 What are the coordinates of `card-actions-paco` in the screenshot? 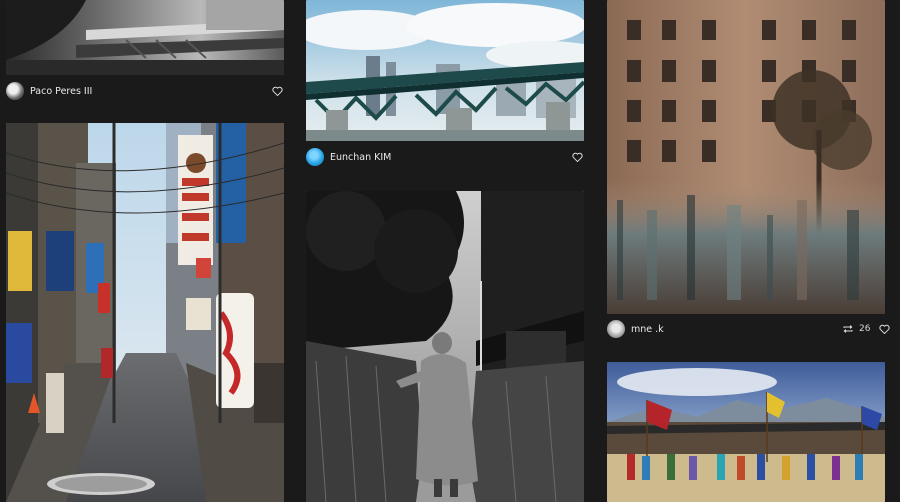 It's located at (277, 91).